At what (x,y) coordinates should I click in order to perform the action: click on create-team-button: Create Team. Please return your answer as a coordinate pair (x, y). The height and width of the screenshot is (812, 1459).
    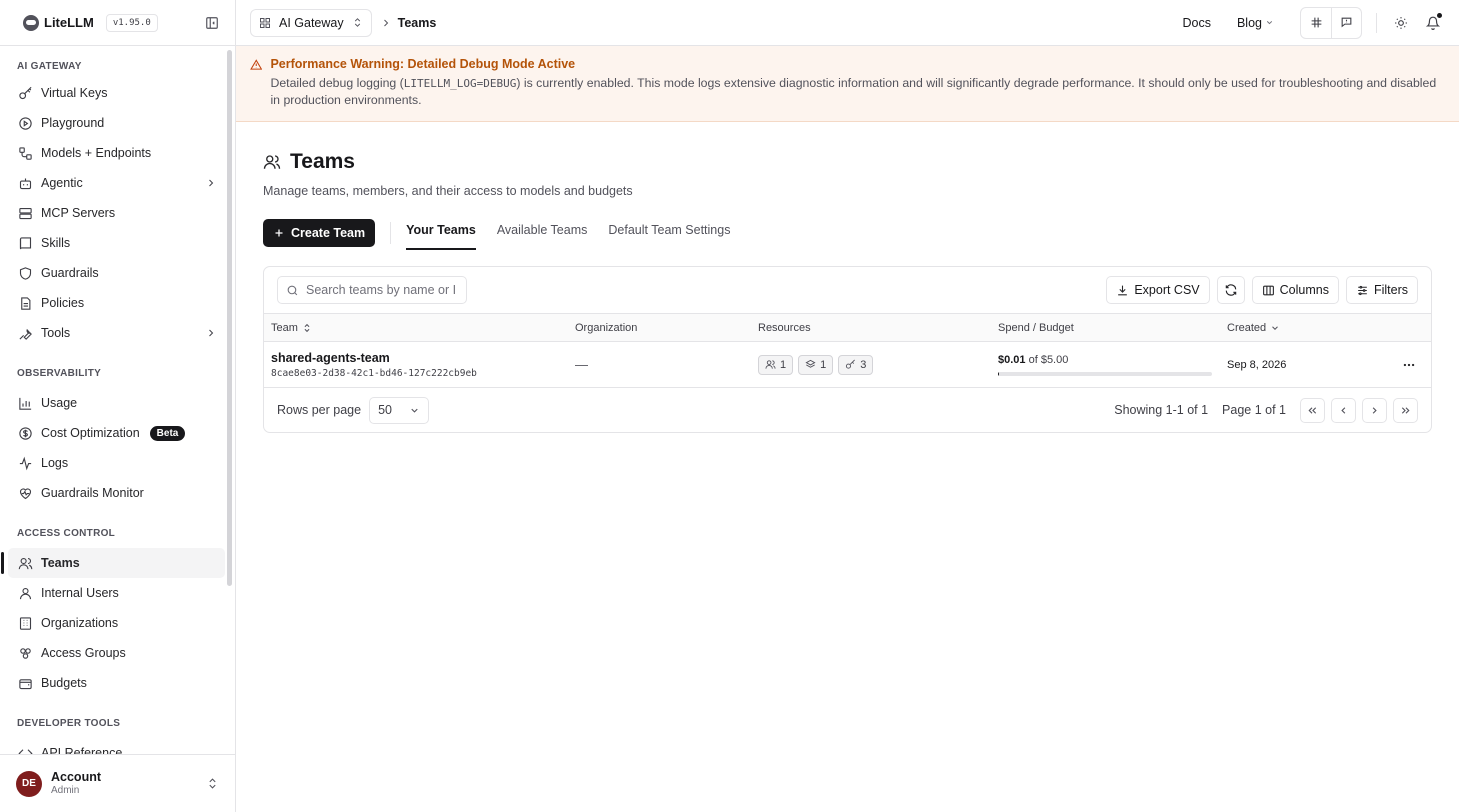
    Looking at the image, I should click on (319, 233).